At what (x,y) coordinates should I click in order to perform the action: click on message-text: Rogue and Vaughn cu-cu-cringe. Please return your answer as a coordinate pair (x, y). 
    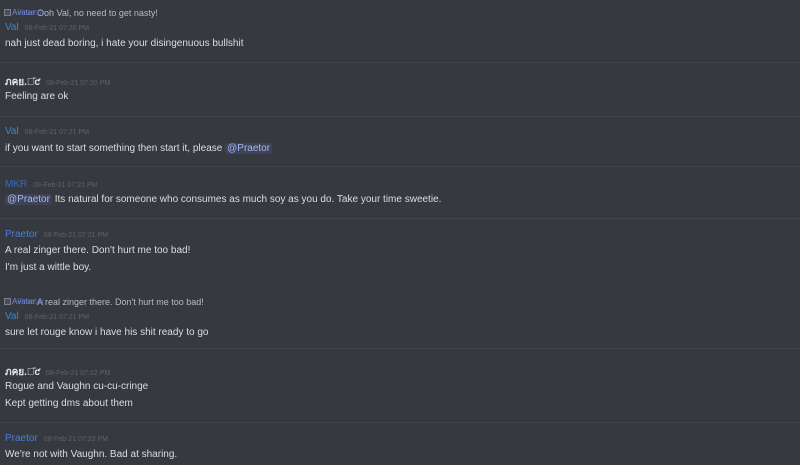
    Looking at the image, I should click on (77, 386).